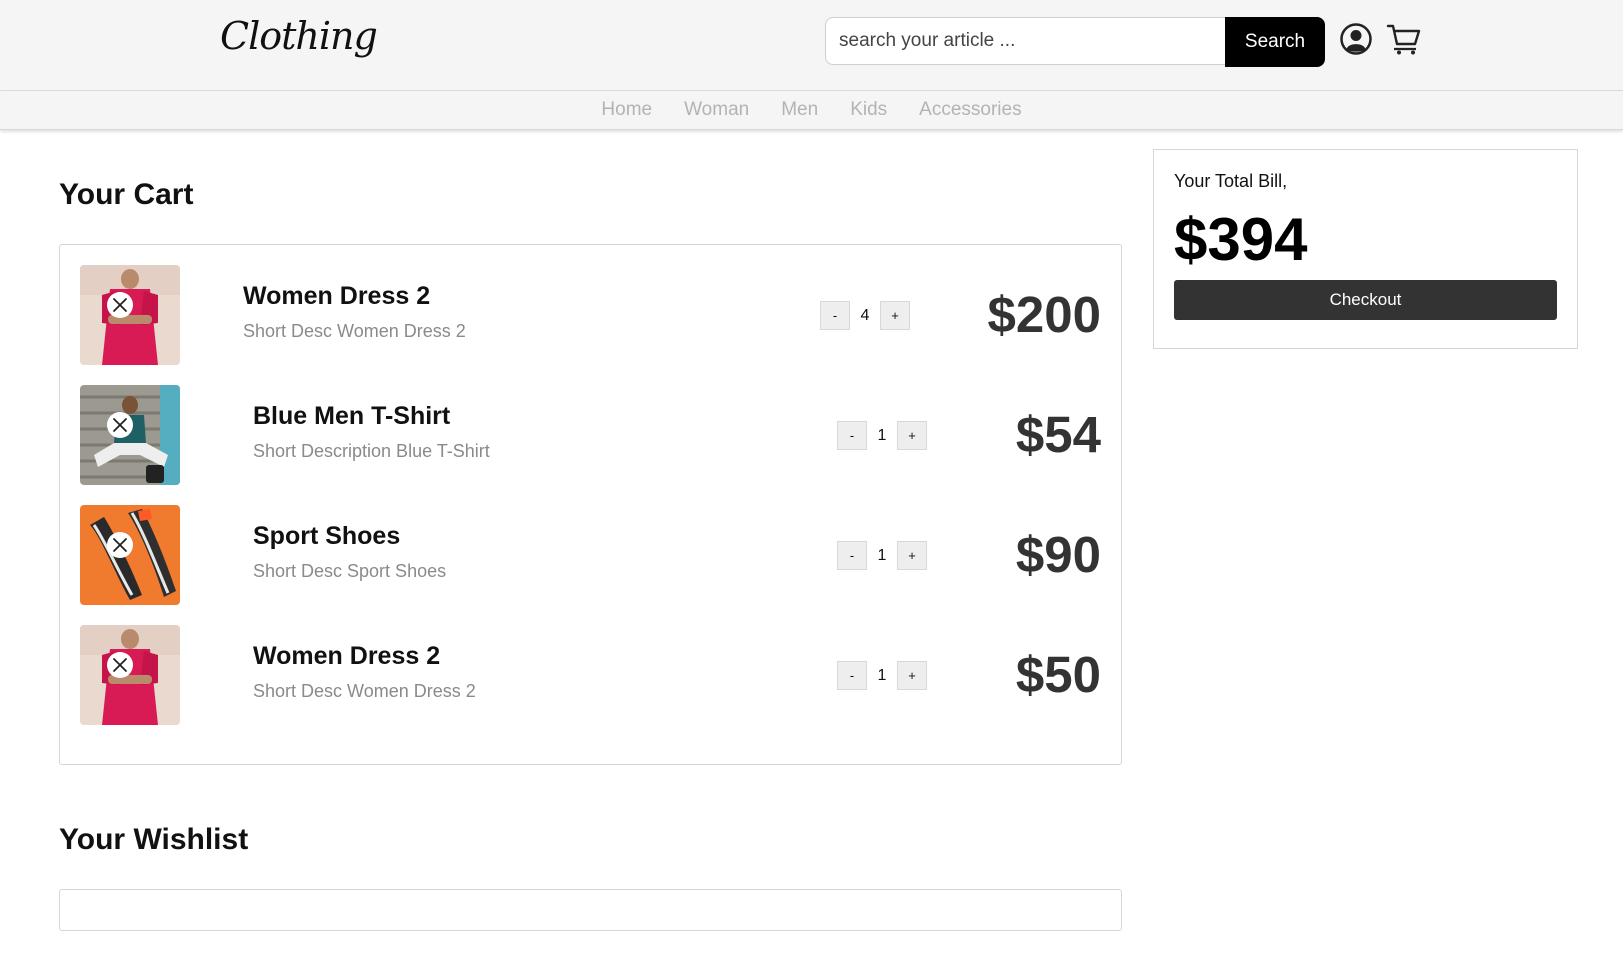 This screenshot has width=1623, height=953. What do you see at coordinates (716, 110) in the screenshot?
I see `nav-item-woman: Woman` at bounding box center [716, 110].